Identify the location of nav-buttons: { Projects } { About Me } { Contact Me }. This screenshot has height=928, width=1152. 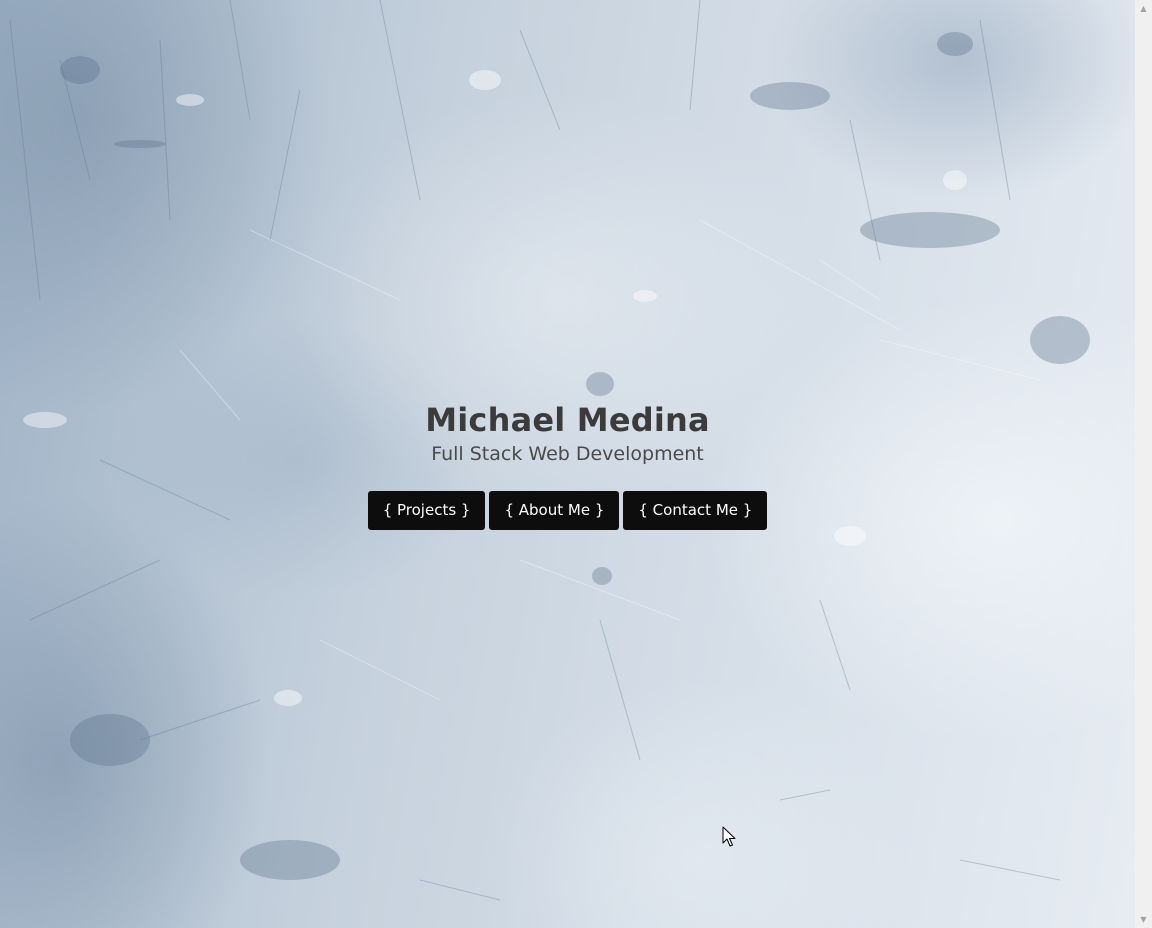
(567, 510).